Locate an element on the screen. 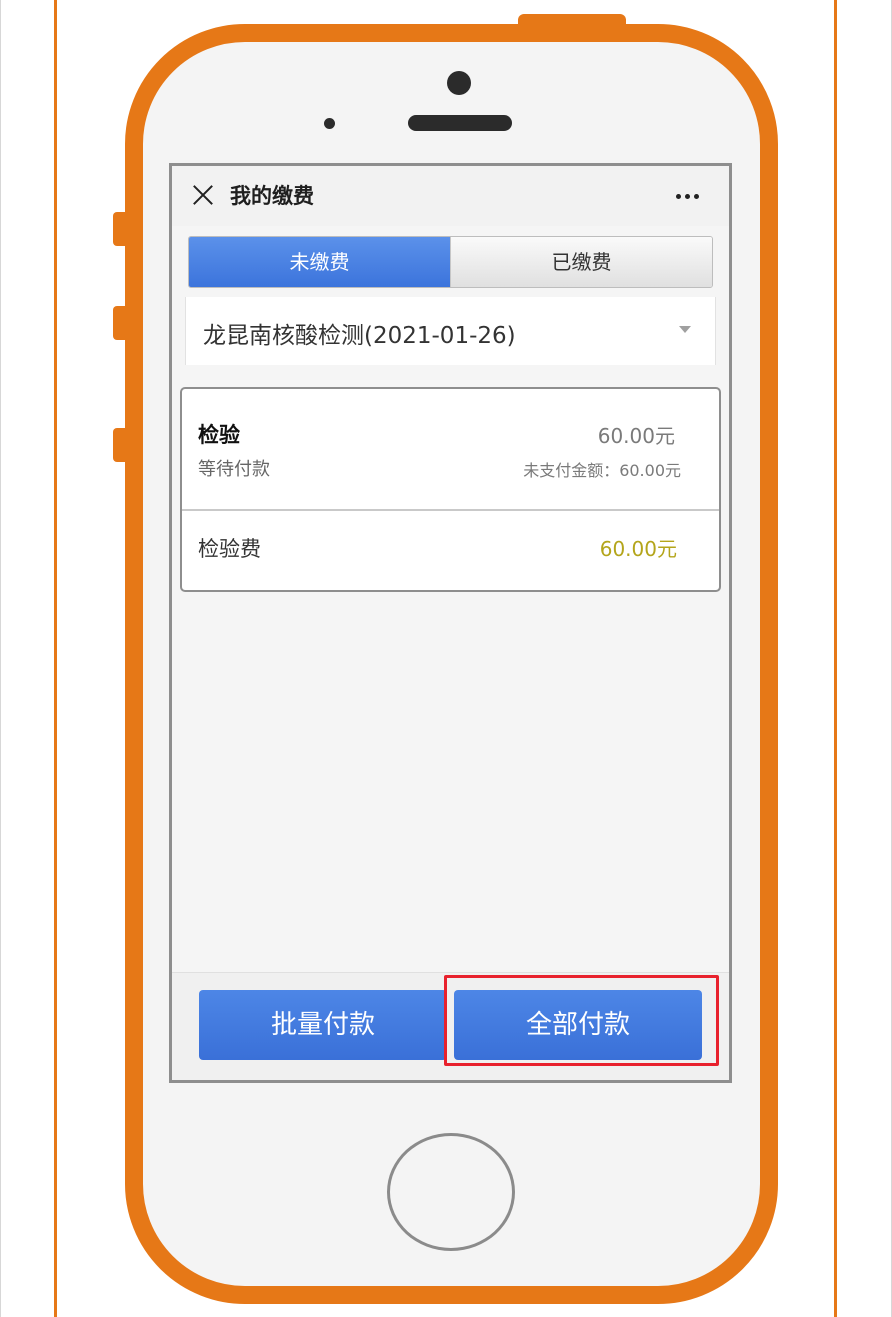  page-edge-left is located at coordinates (0, 658).